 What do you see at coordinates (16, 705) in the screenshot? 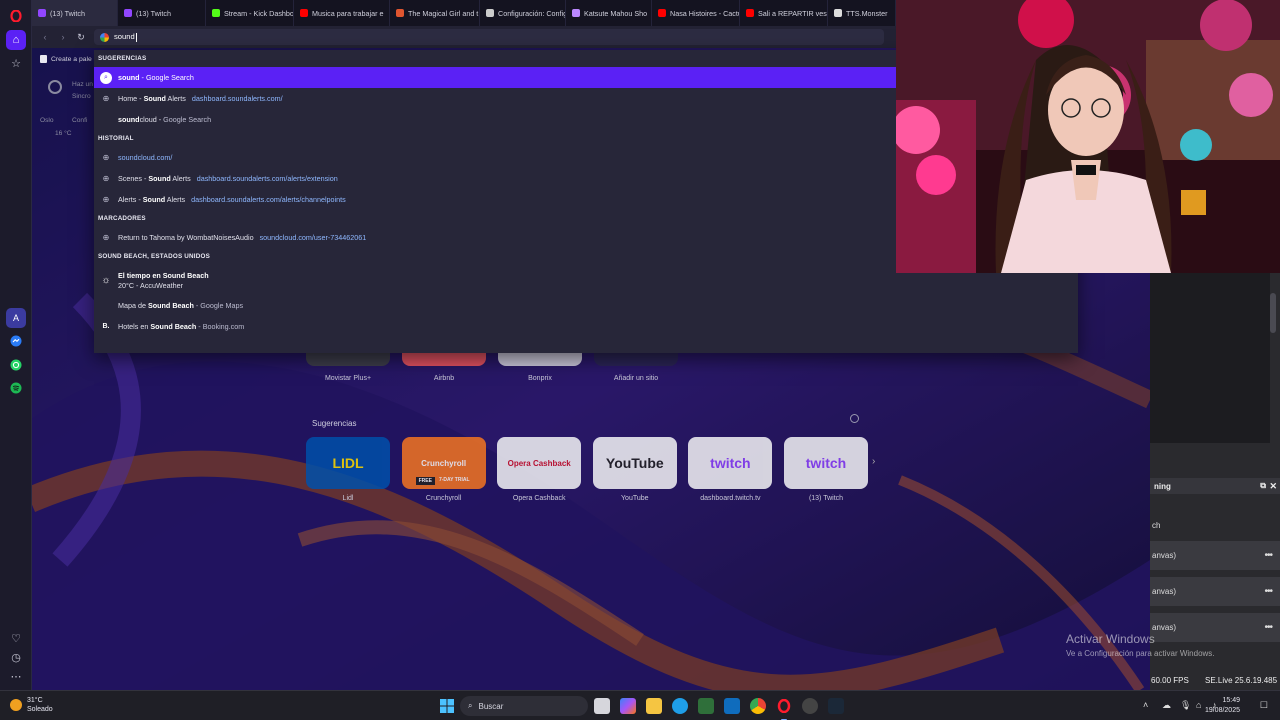
I see `sun-icon` at bounding box center [16, 705].